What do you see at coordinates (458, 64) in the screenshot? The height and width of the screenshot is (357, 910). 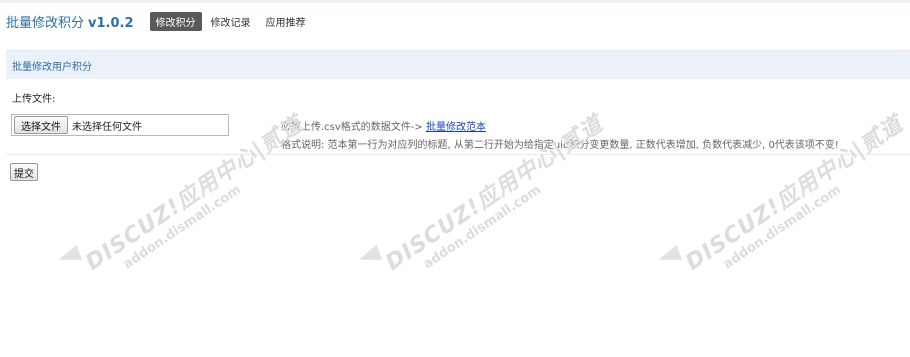 I see `section-header: 批量修改用户积分` at bounding box center [458, 64].